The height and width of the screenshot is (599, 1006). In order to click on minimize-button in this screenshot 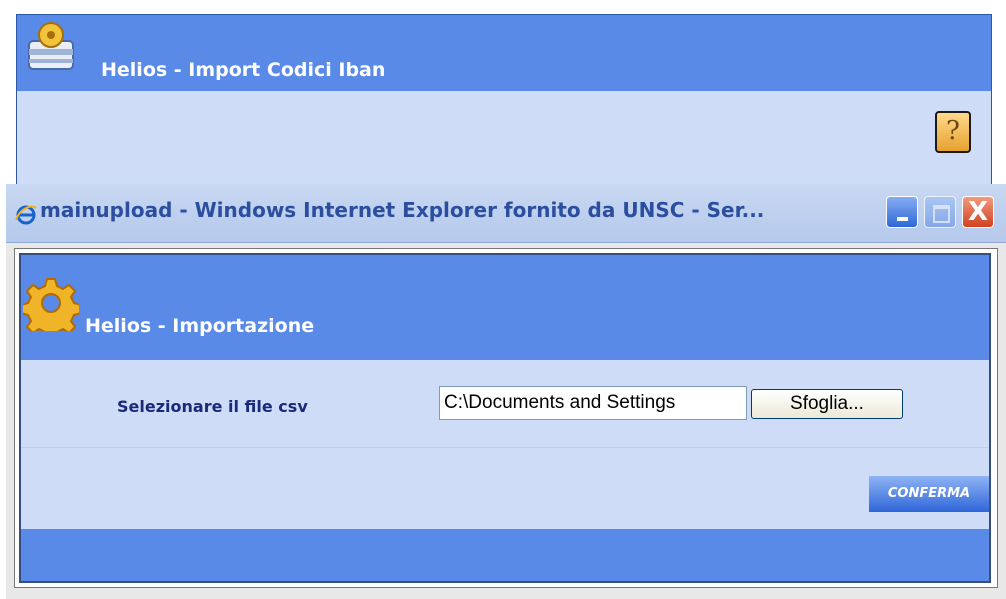, I will do `click(902, 212)`.